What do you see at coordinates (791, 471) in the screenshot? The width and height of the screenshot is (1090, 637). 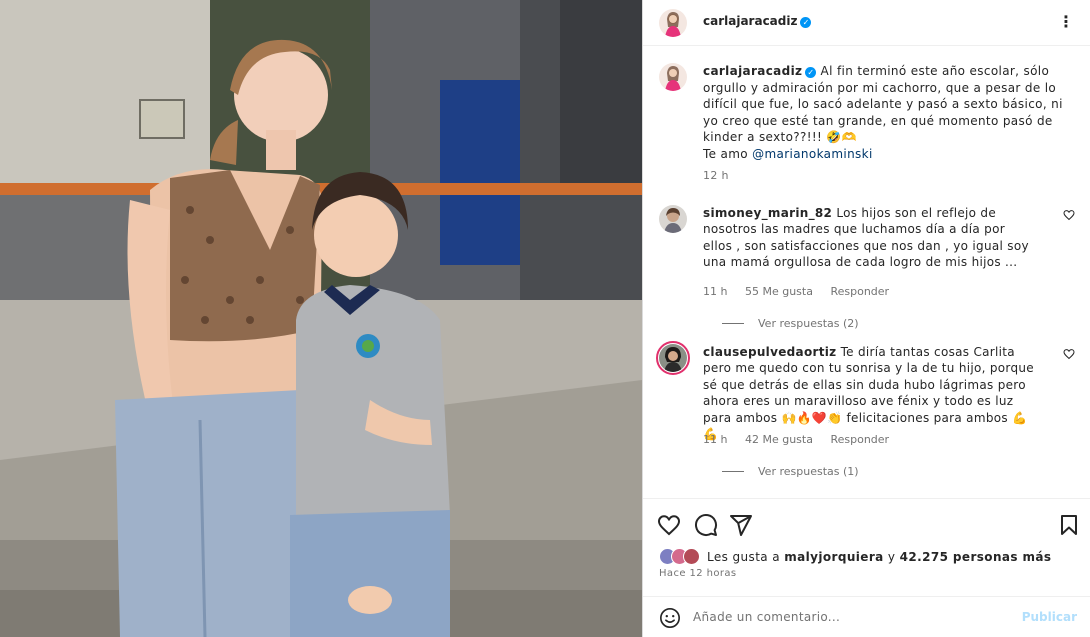 I see `view-replies-button: Ver respuestas (1)` at bounding box center [791, 471].